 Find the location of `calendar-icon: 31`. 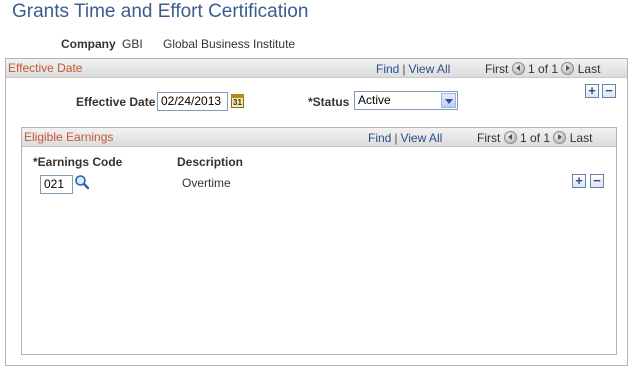

calendar-icon: 31 is located at coordinates (237, 101).